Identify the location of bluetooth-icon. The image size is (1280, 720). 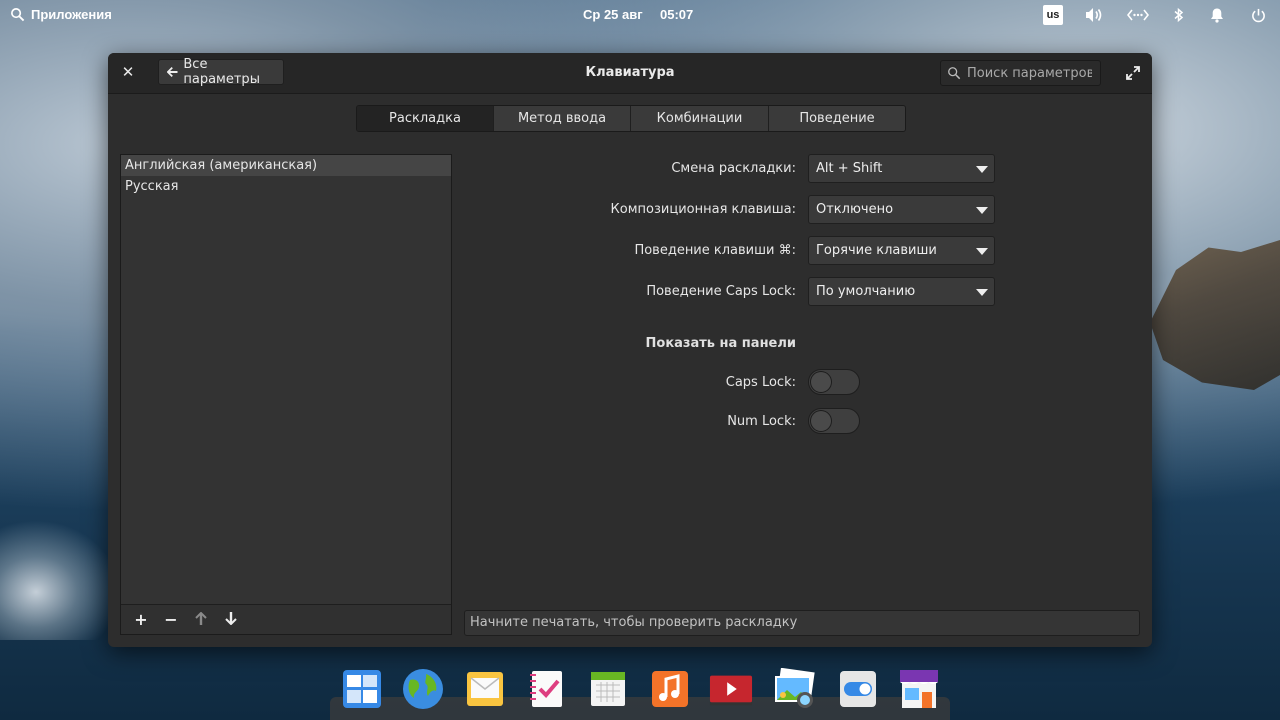
(1179, 15).